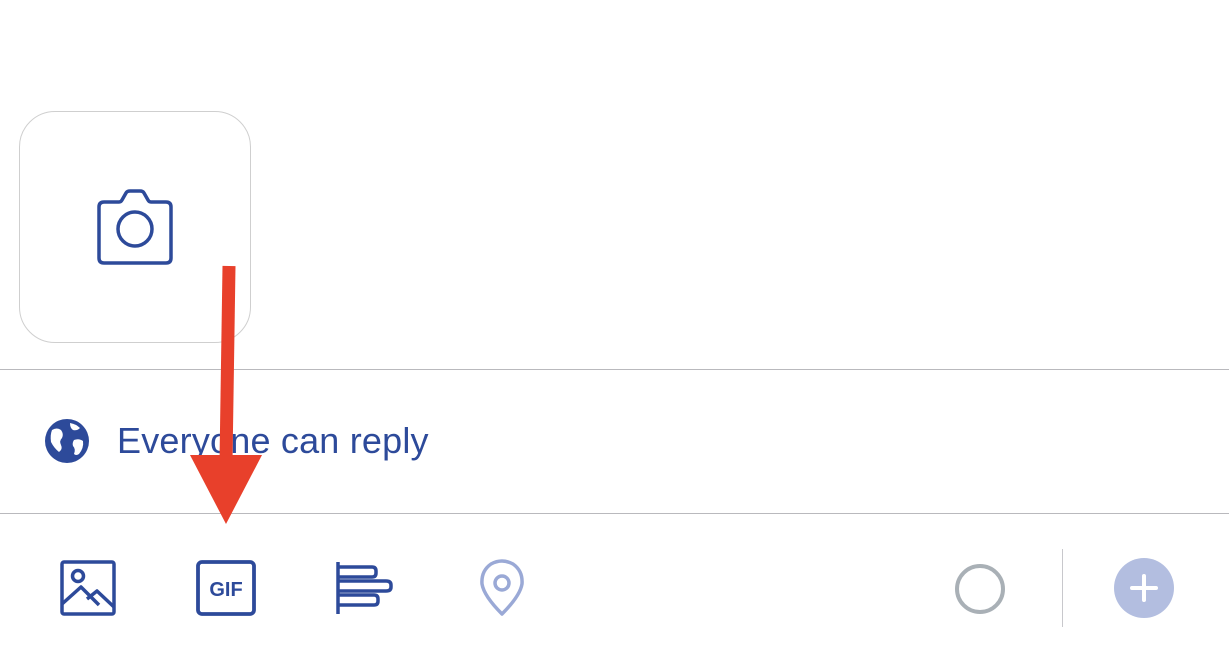 This screenshot has height=663, width=1229. I want to click on camera-icon, so click(135, 227).